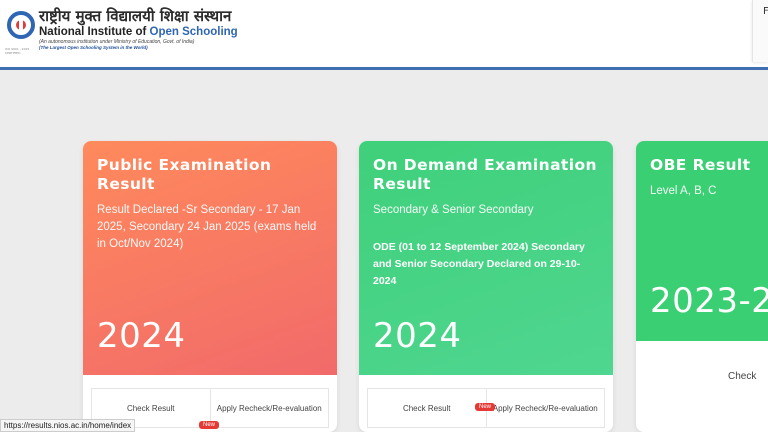 This screenshot has height=432, width=768. Describe the element at coordinates (17, 51) in the screenshot. I see `logo-caption: ISO 9001 : 2015 CERTIFIED` at that location.